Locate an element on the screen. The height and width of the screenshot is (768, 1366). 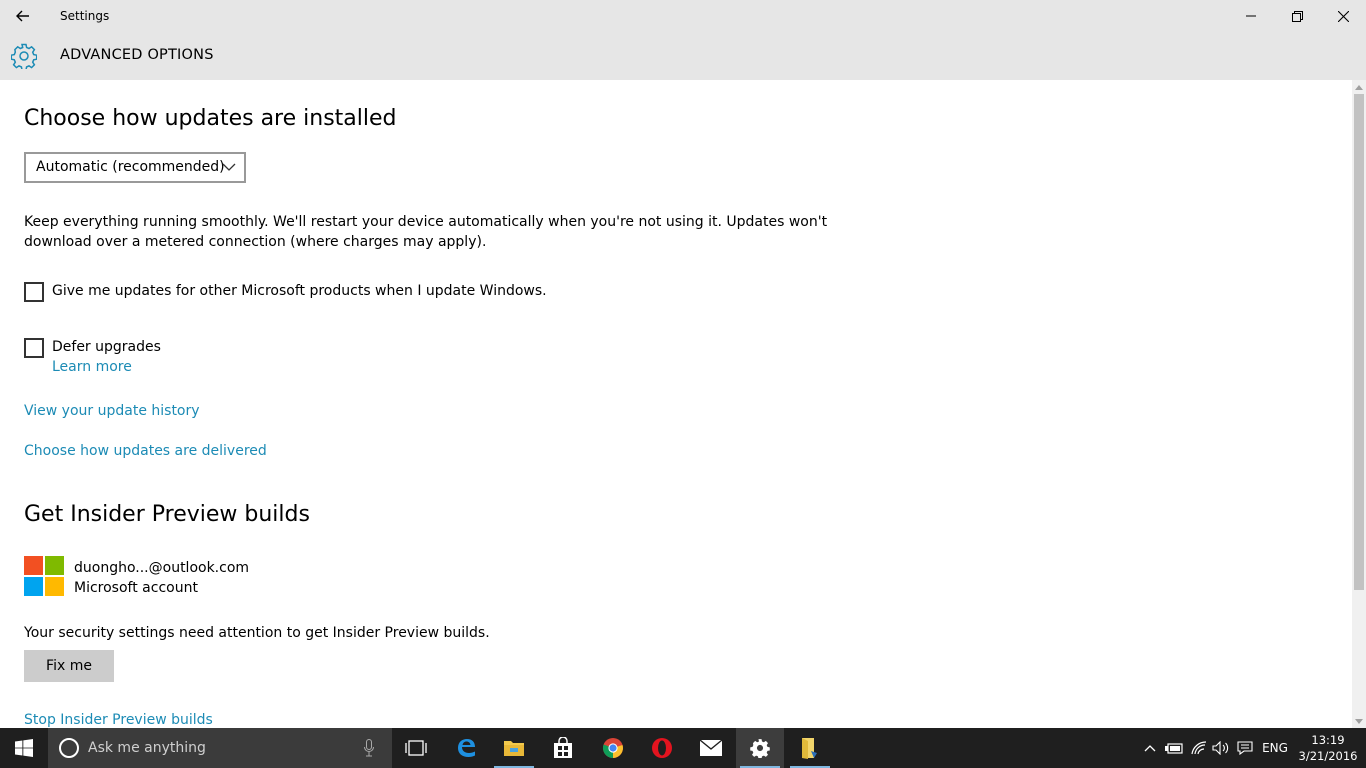
restore-icon is located at coordinates (1297, 16).